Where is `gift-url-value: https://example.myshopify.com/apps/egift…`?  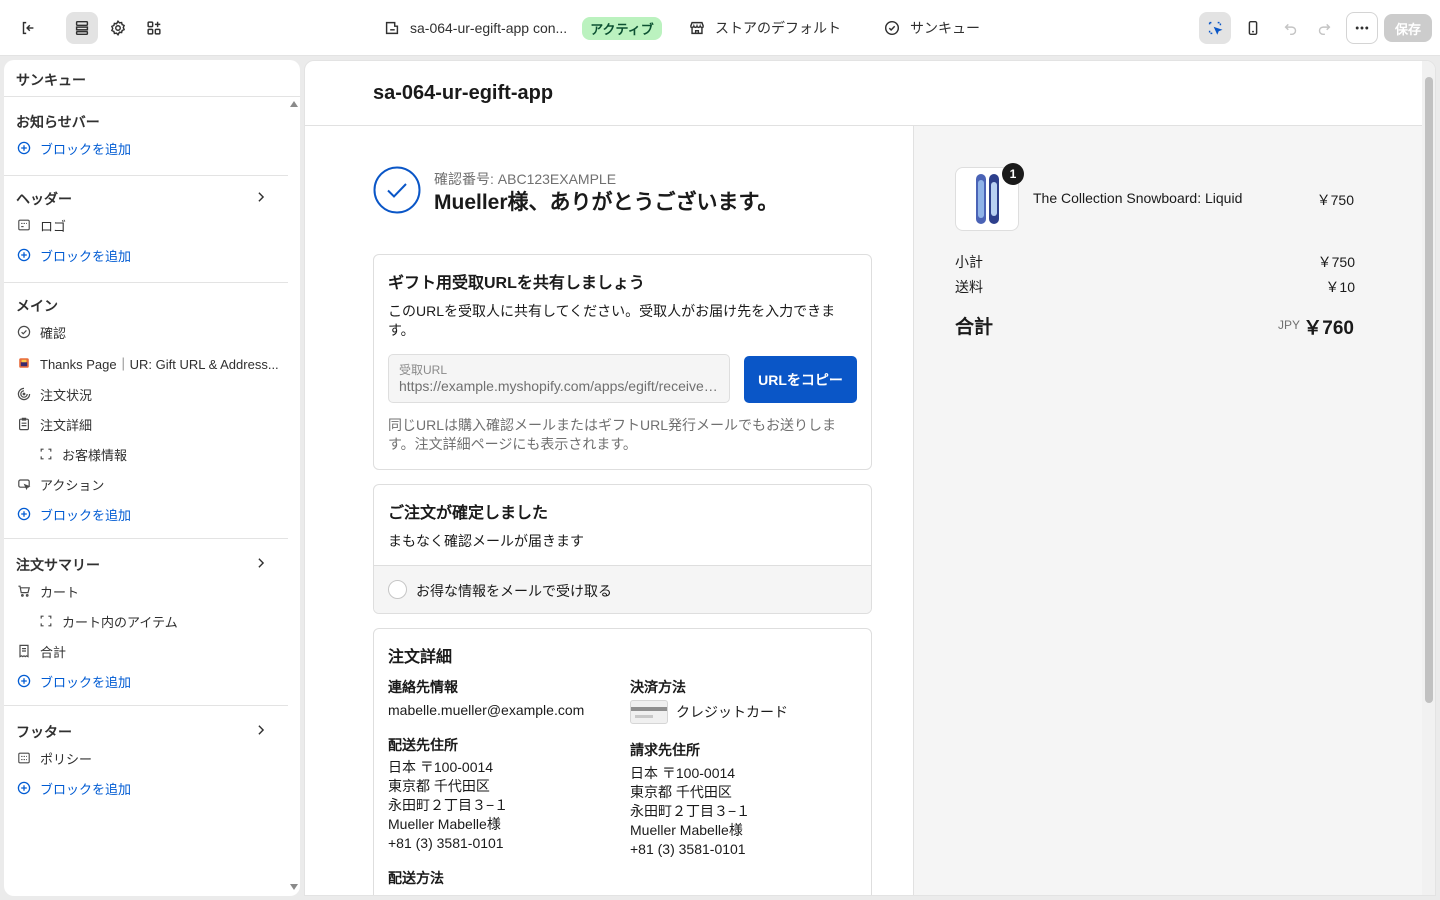 gift-url-value: https://example.myshopify.com/apps/egift… is located at coordinates (560, 386).